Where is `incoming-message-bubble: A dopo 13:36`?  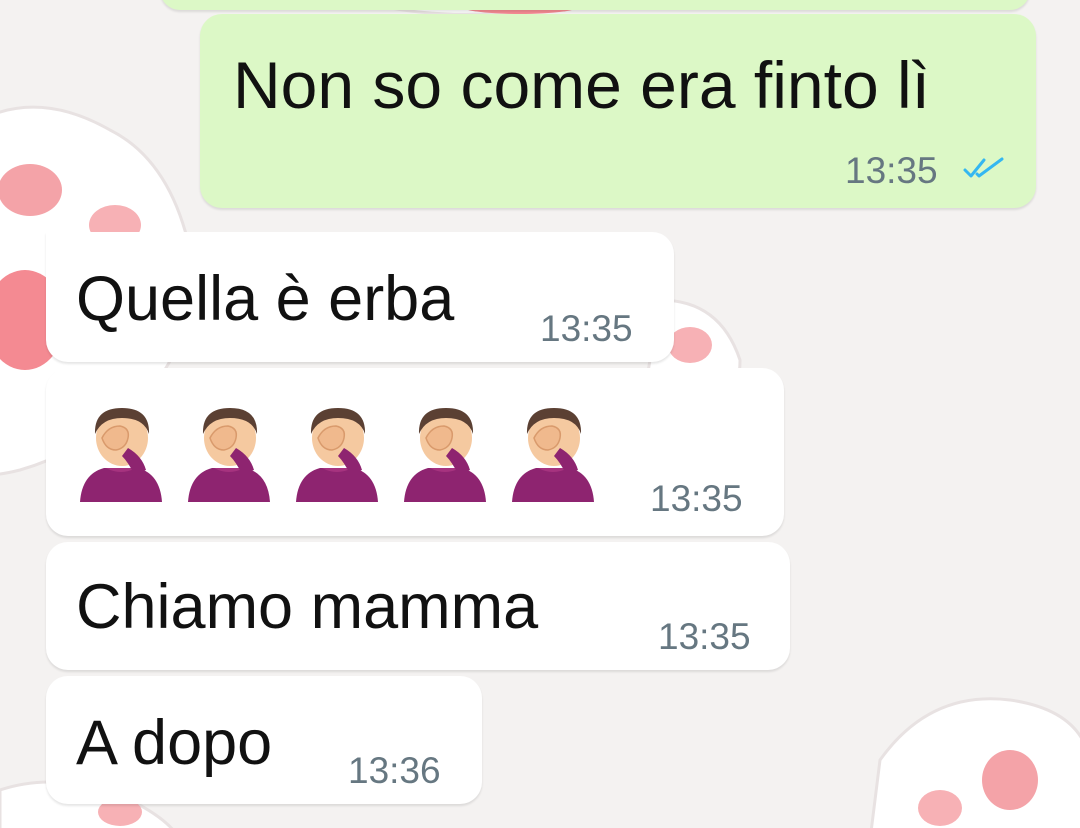
incoming-message-bubble: A dopo 13:36 is located at coordinates (264, 740).